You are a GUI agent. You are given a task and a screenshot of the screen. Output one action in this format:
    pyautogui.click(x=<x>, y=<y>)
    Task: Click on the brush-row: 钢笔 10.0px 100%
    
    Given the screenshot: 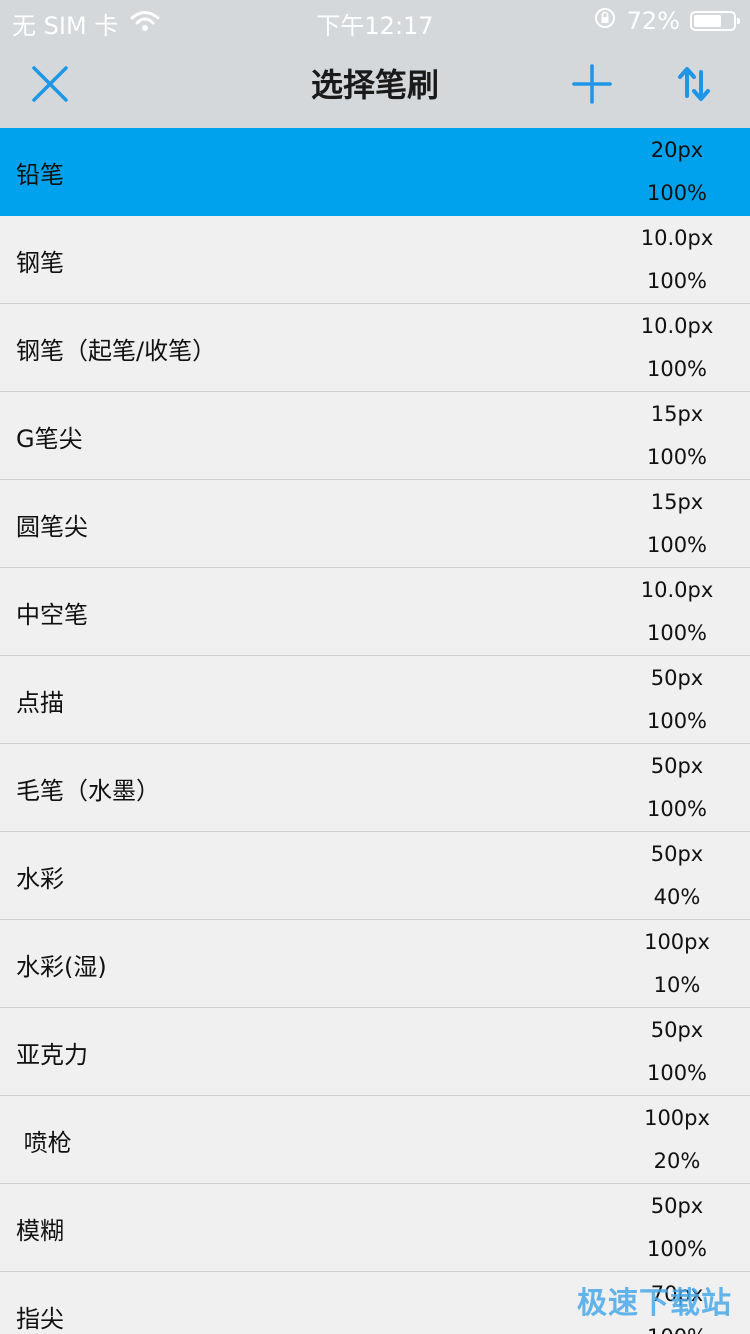 What is the action you would take?
    pyautogui.click(x=375, y=260)
    